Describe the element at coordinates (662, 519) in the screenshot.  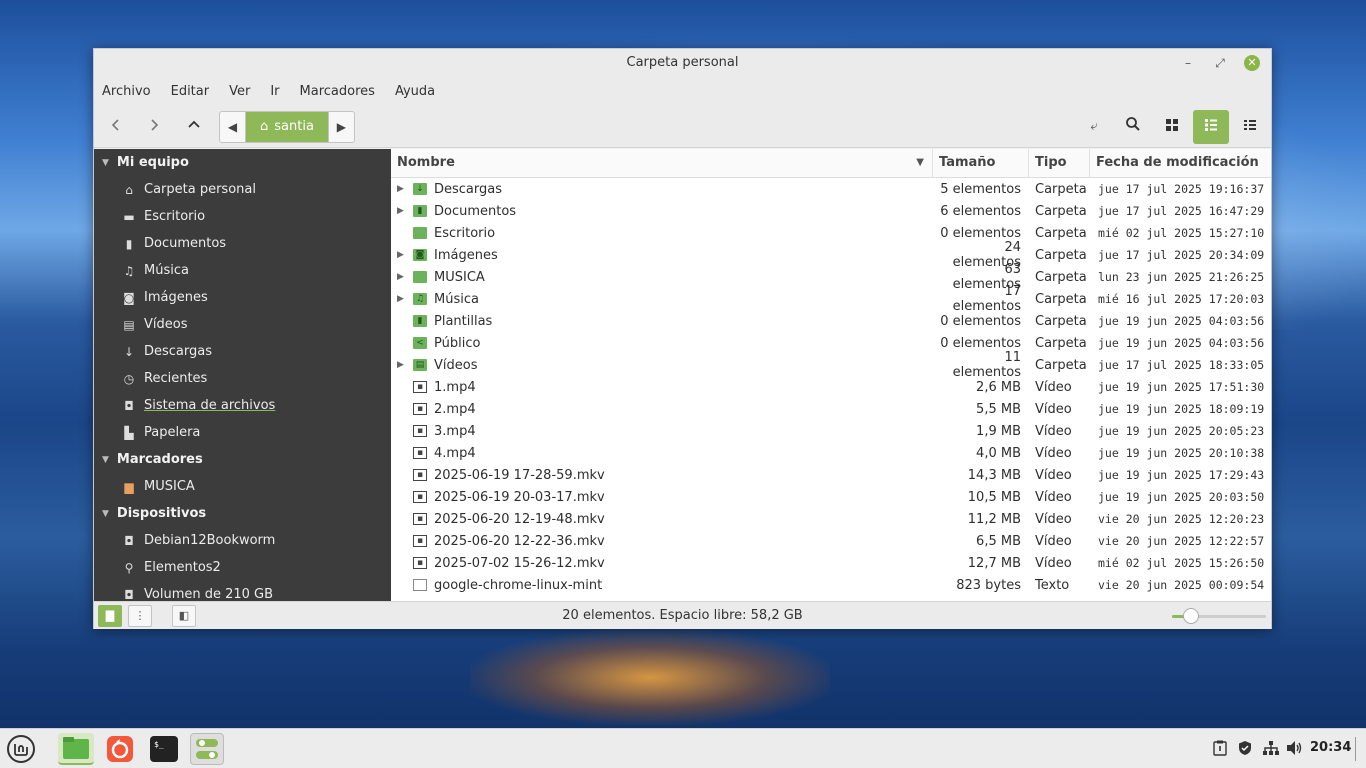
I see `file-name-cell: ▪ 2025-06-20 12-19-48.mkv` at that location.